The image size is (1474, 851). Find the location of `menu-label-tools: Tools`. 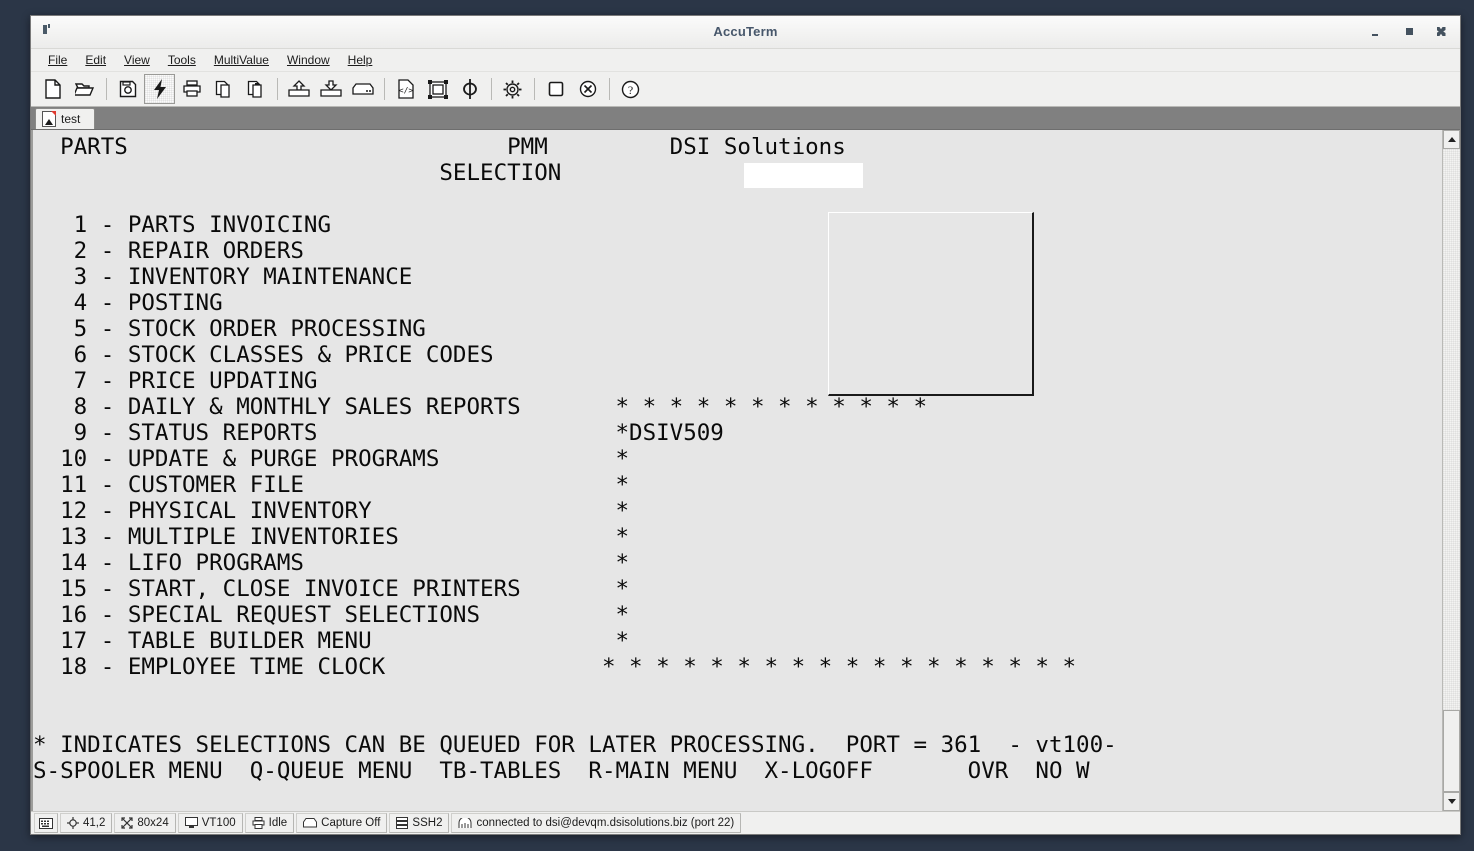

menu-label-tools: Tools is located at coordinates (181, 60).